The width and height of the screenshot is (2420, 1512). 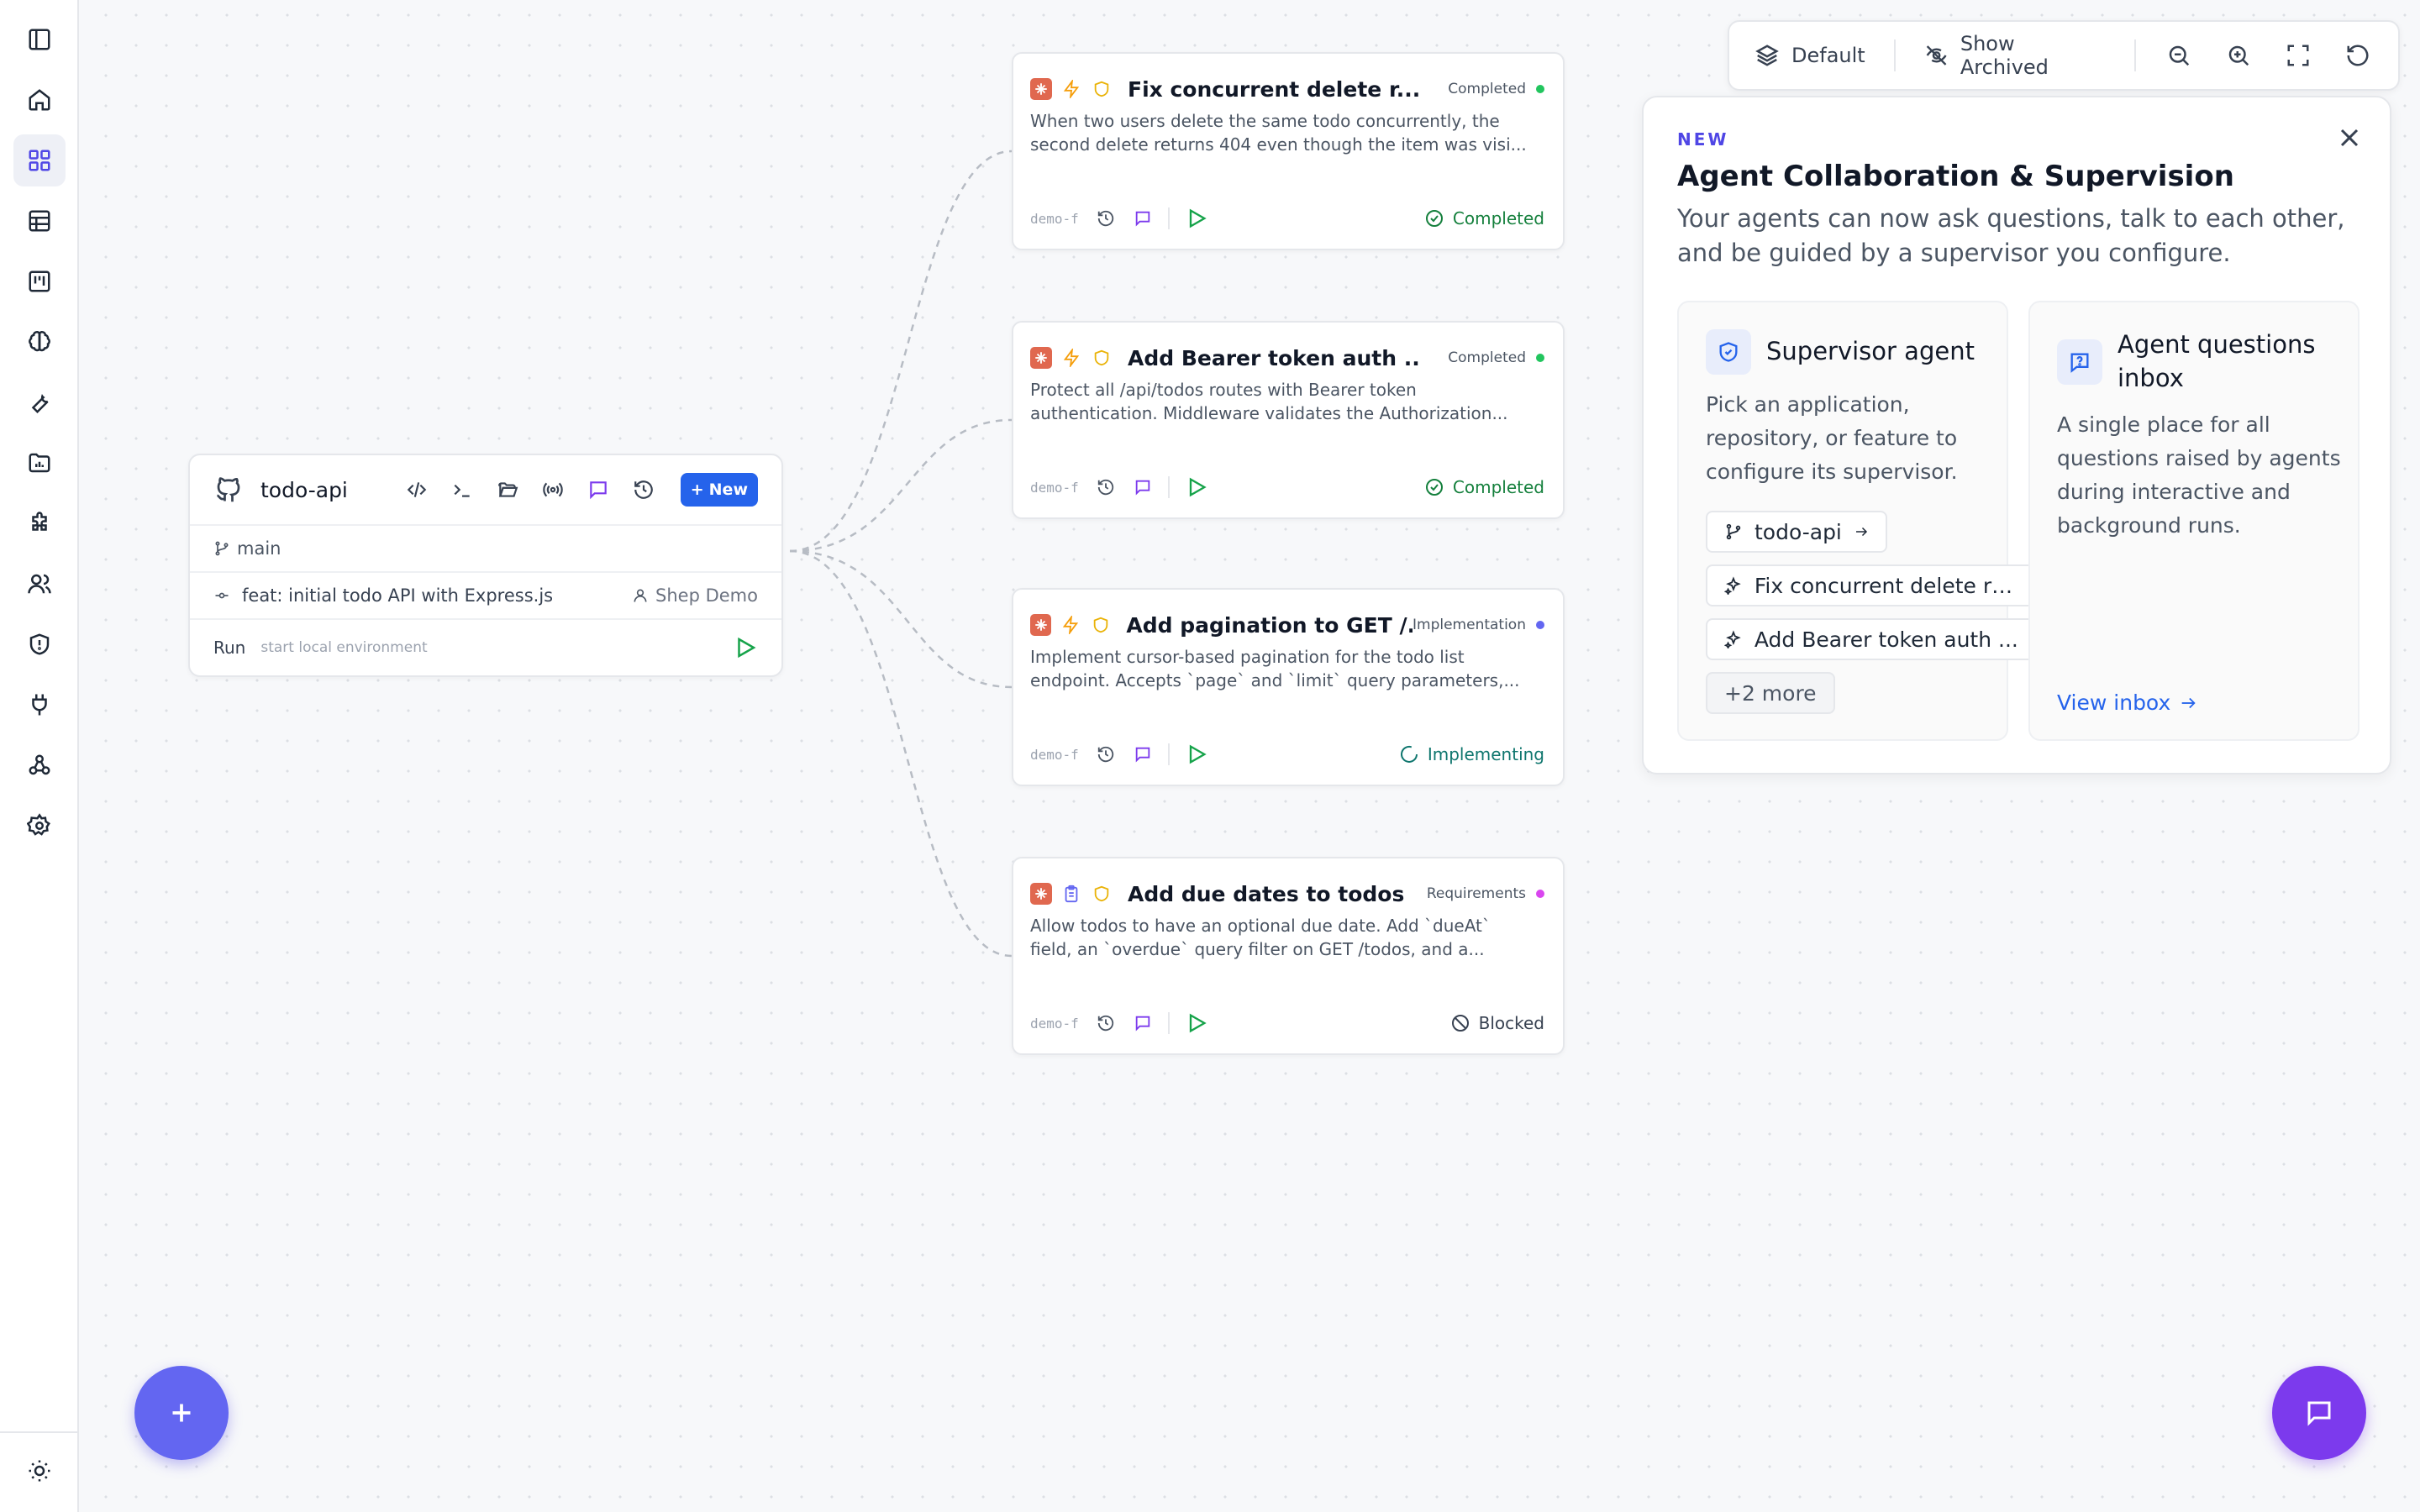 What do you see at coordinates (1498, 218) in the screenshot?
I see `feature-status-label: Completed` at bounding box center [1498, 218].